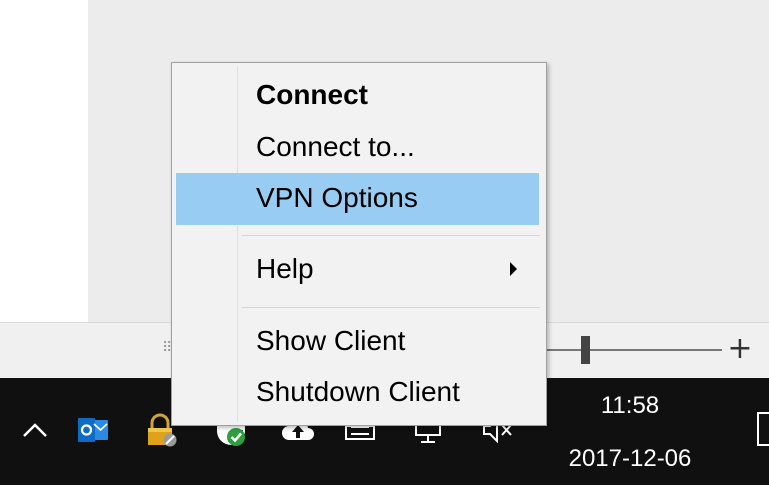 This screenshot has width=769, height=485. What do you see at coordinates (513, 269) in the screenshot?
I see `submenu-arrow-icon` at bounding box center [513, 269].